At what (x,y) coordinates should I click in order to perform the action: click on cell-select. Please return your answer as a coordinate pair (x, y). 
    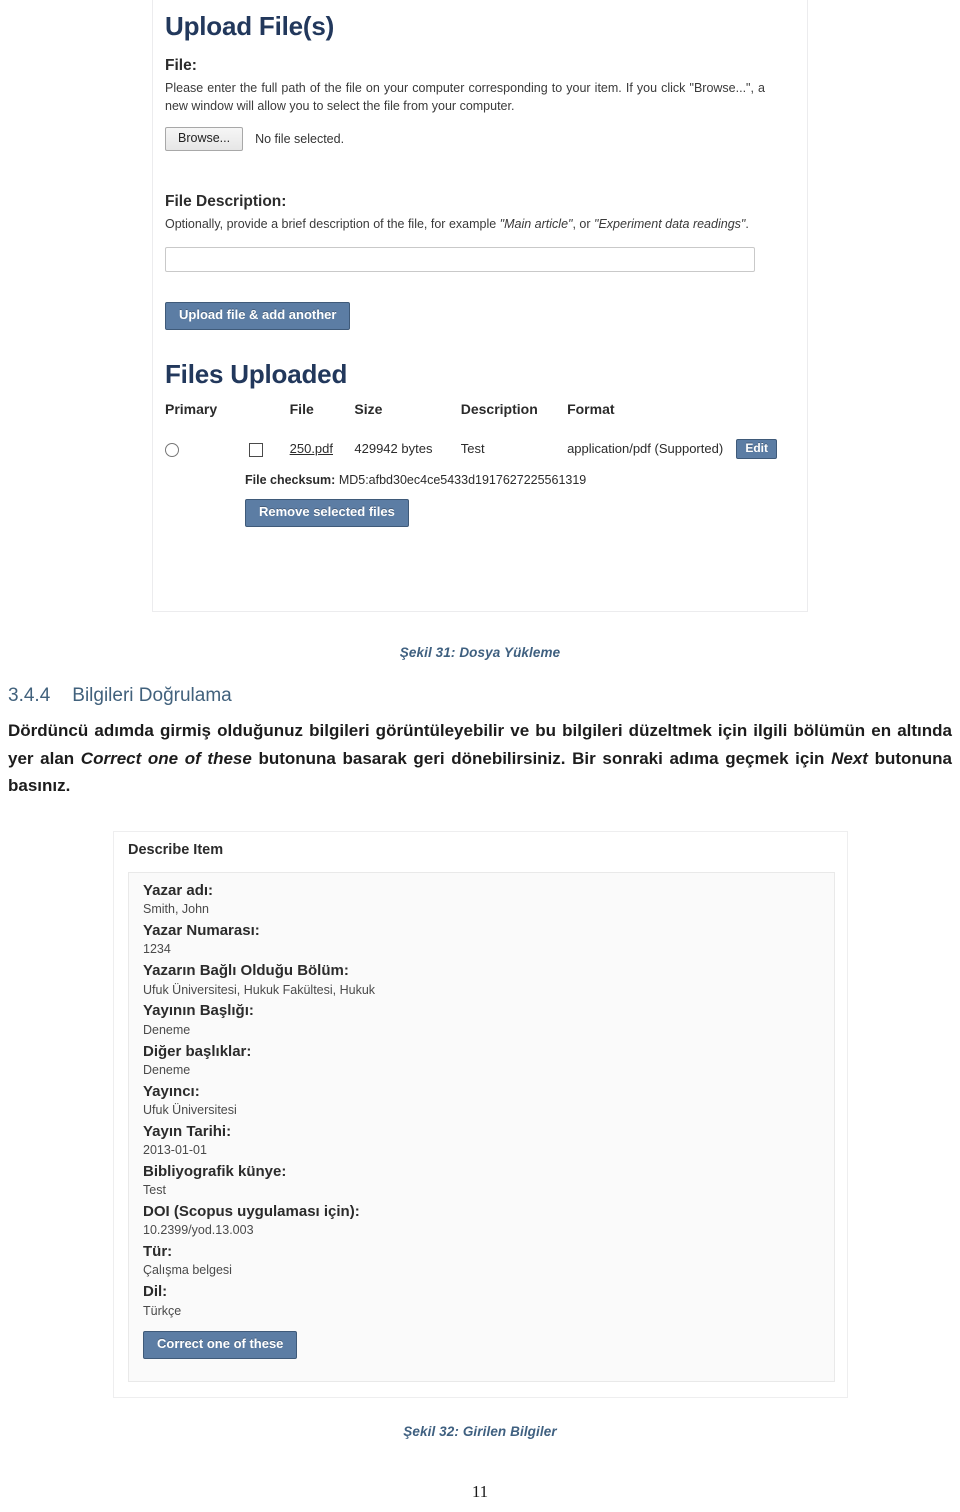
    Looking at the image, I should click on (269, 449).